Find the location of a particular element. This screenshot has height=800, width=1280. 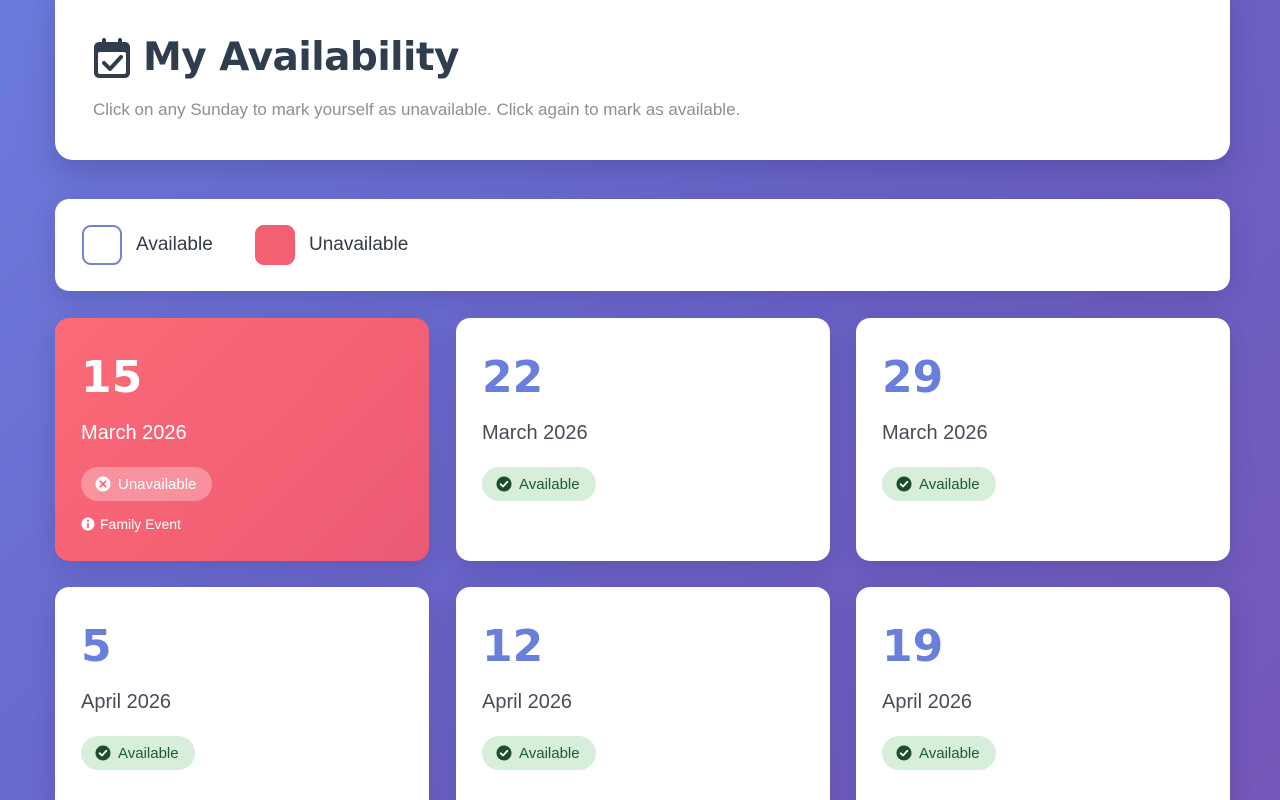

status-badge: Unavailable is located at coordinates (147, 484).